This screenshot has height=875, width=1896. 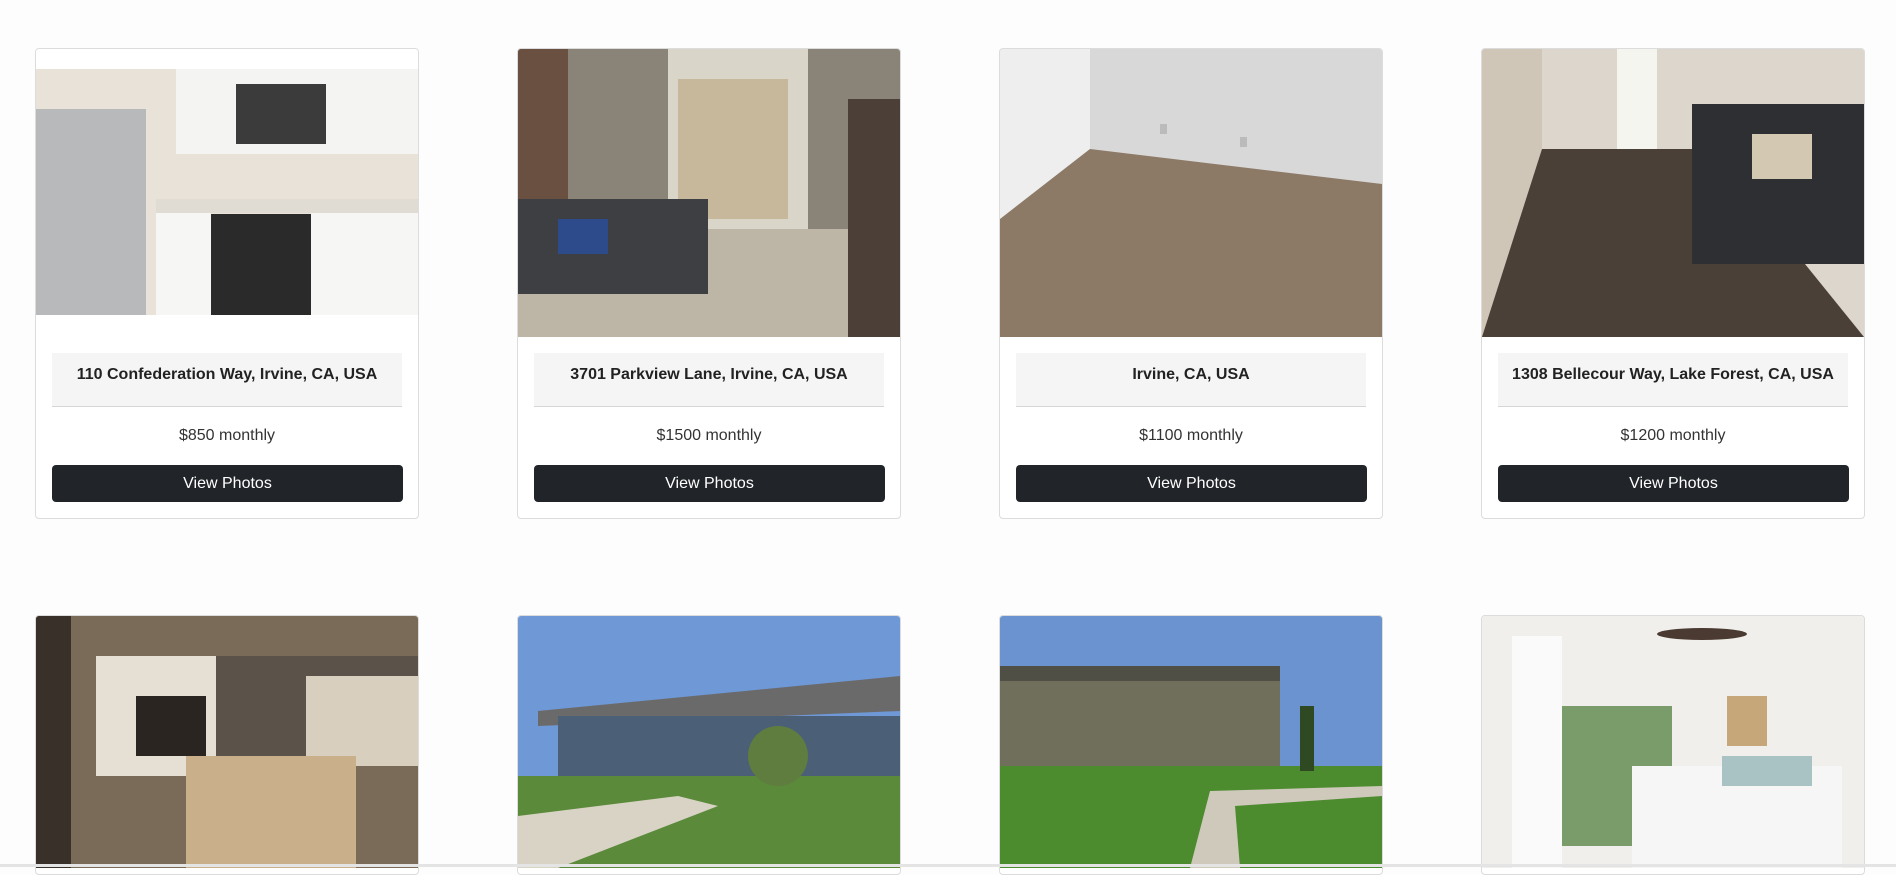 What do you see at coordinates (709, 380) in the screenshot?
I see `listing-address: 3701 Parkview Lane, Irvine, CA, USA` at bounding box center [709, 380].